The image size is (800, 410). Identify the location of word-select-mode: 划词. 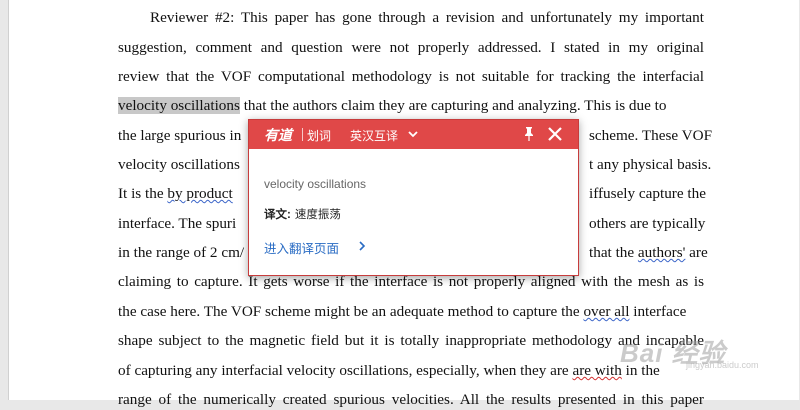
(319, 135).